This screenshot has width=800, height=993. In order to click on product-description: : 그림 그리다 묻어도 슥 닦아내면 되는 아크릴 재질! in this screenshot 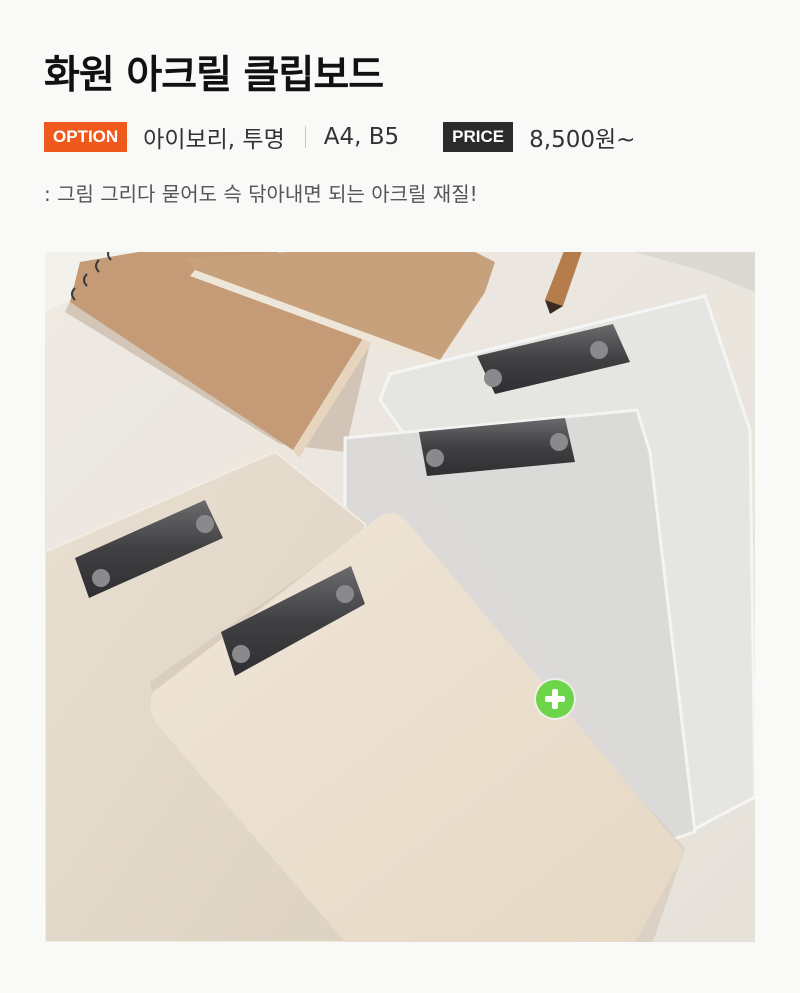, I will do `click(261, 194)`.